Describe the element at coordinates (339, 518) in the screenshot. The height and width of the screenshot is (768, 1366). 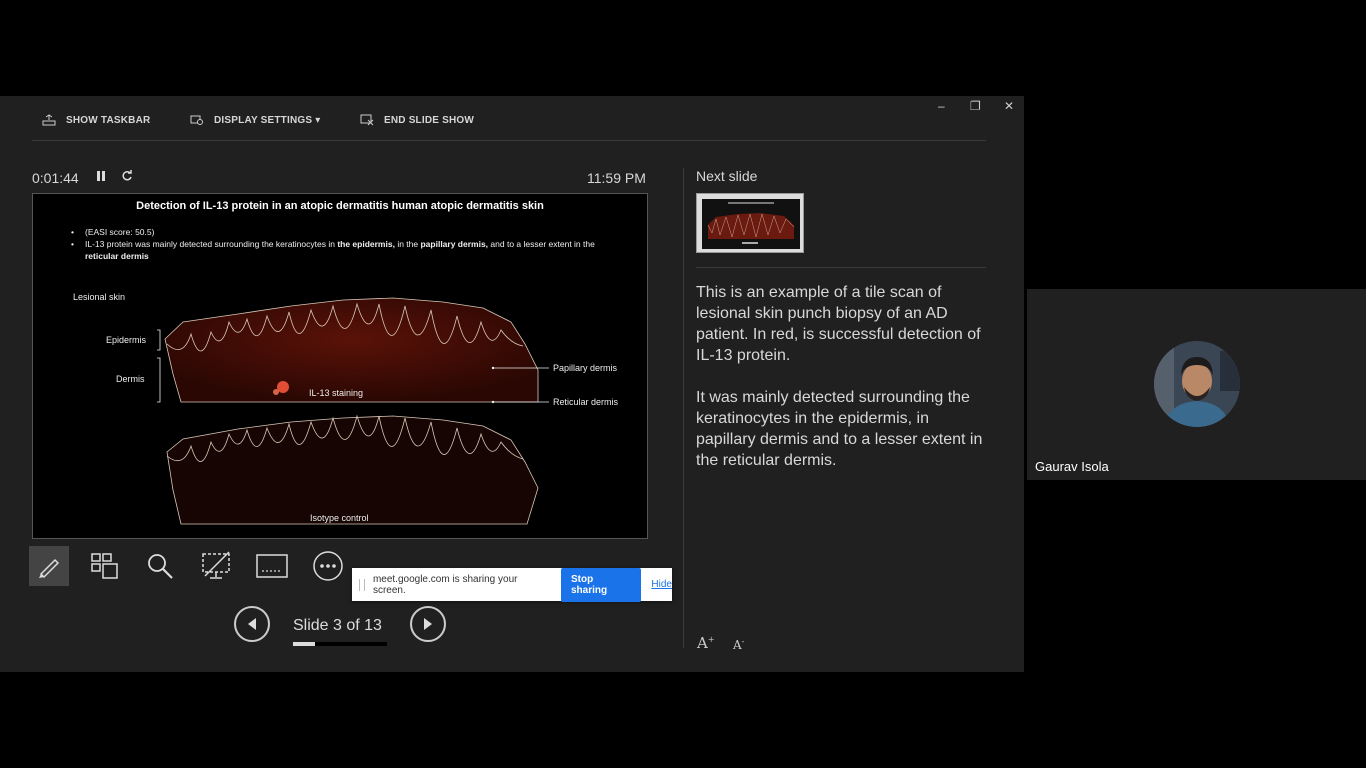
I see `isotype-control-label: Isotype control` at that location.